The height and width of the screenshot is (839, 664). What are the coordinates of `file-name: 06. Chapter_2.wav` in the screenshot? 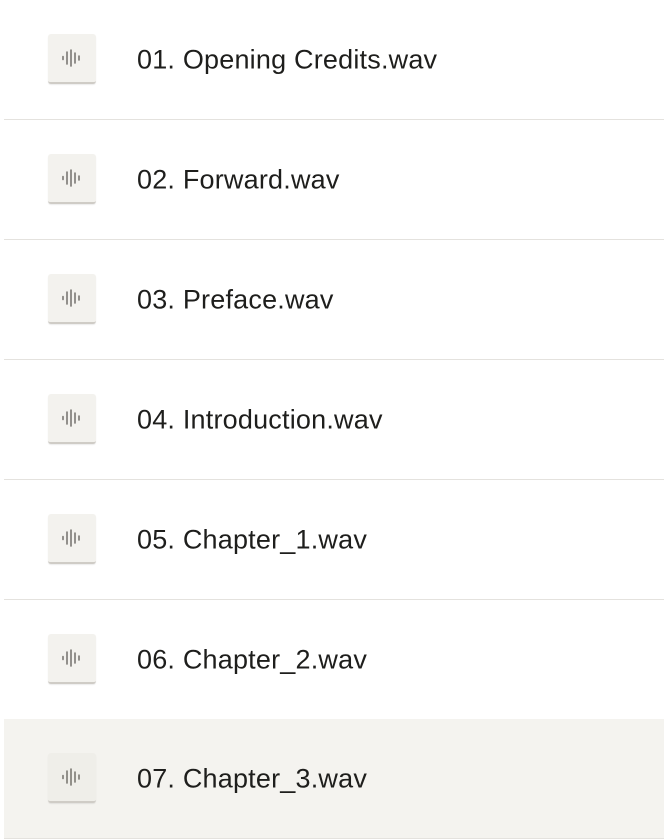 It's located at (252, 659).